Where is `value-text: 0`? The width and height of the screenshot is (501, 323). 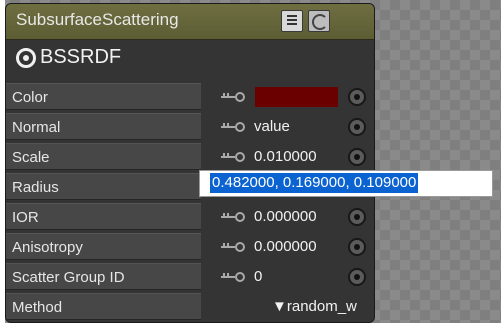
value-text: 0 is located at coordinates (258, 276).